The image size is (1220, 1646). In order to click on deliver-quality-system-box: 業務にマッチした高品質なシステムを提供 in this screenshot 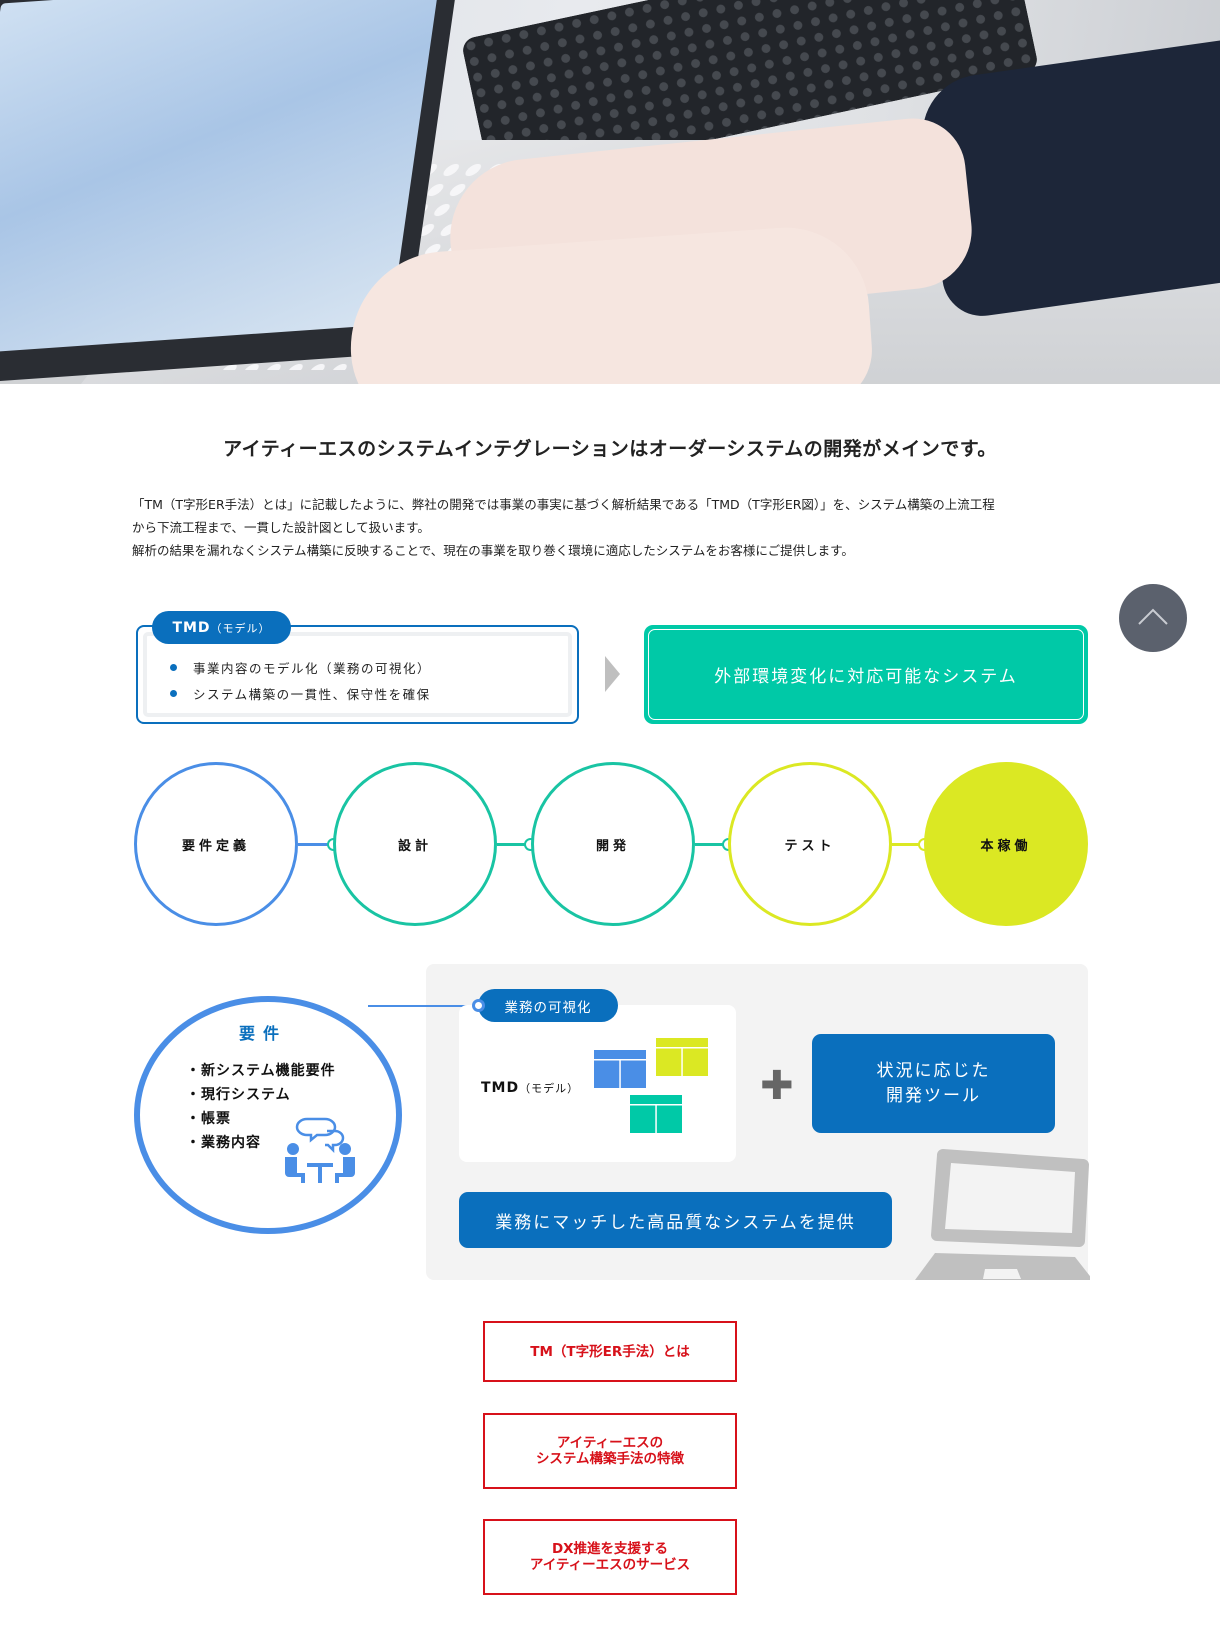, I will do `click(675, 1220)`.